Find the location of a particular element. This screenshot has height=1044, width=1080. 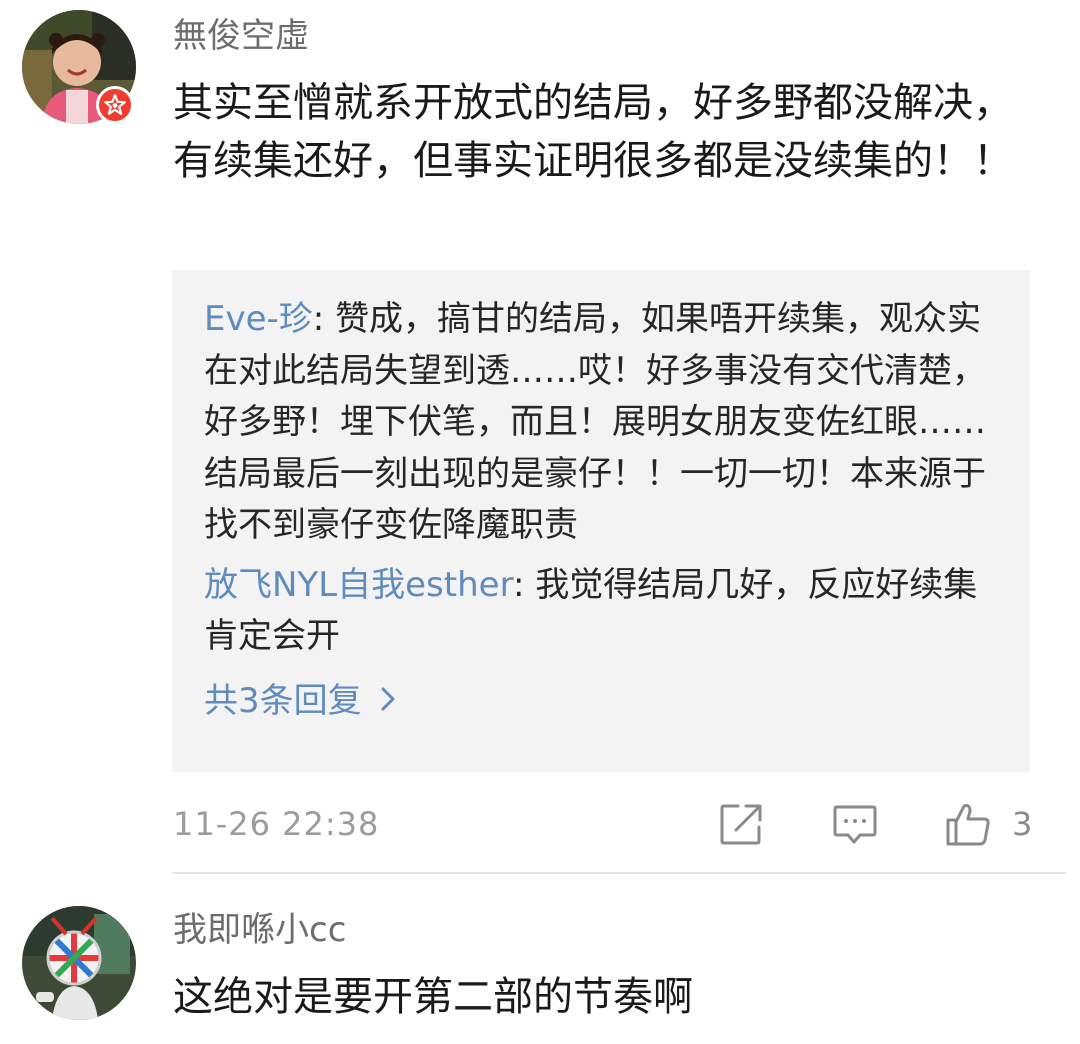

like-button: 3 is located at coordinates (988, 824).